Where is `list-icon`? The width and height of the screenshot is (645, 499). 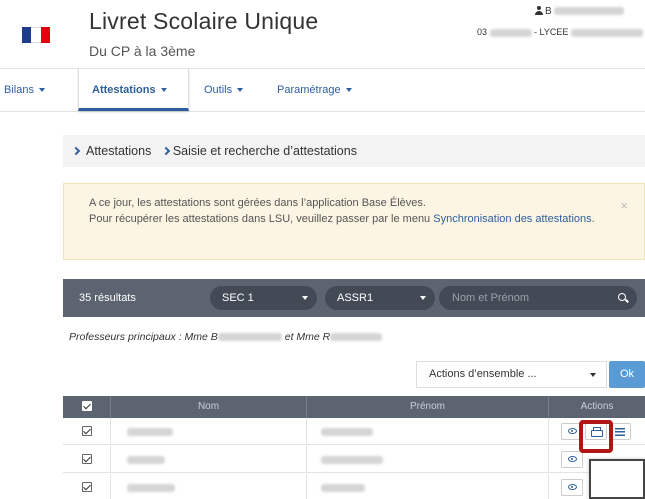 list-icon is located at coordinates (620, 432).